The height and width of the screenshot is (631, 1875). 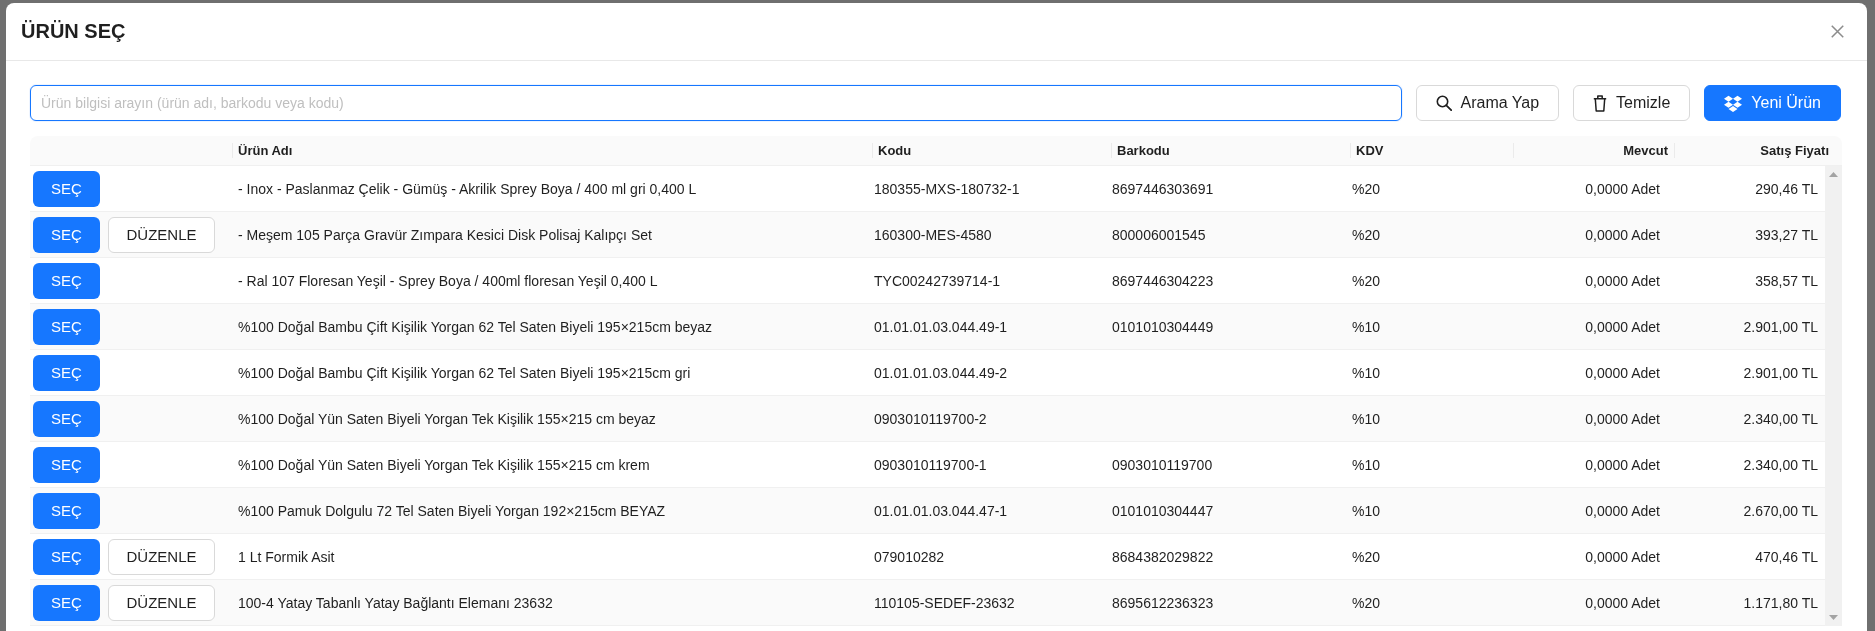 I want to click on search-button: Arama Yap, so click(x=1487, y=103).